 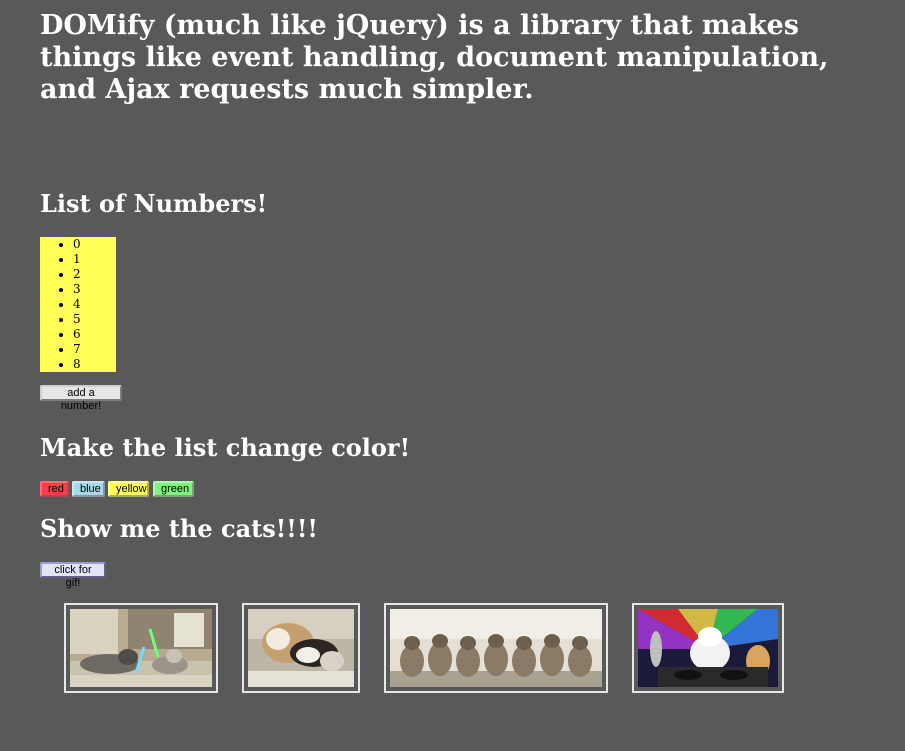 What do you see at coordinates (173, 489) in the screenshot?
I see `green-color-button: green` at bounding box center [173, 489].